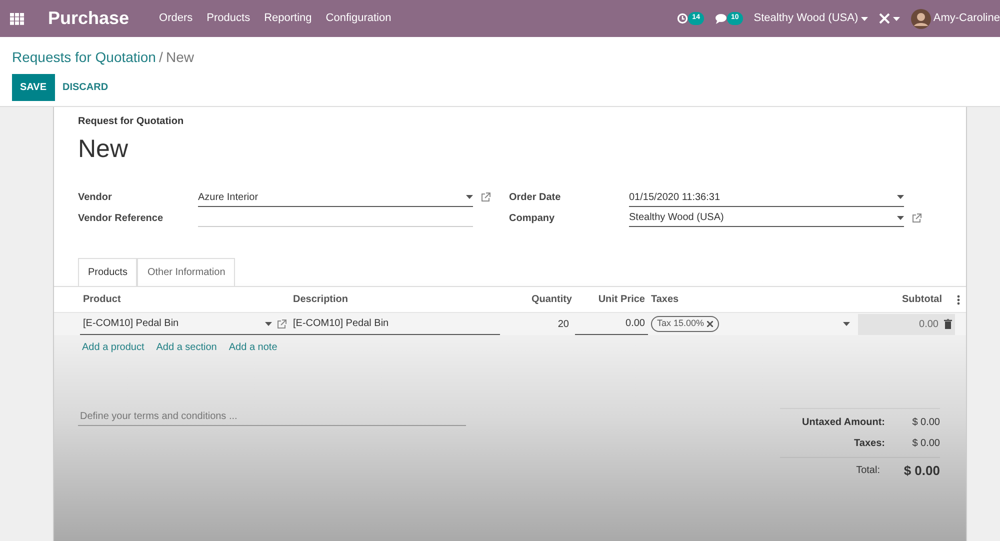  I want to click on breadcrumb-current: New, so click(180, 57).